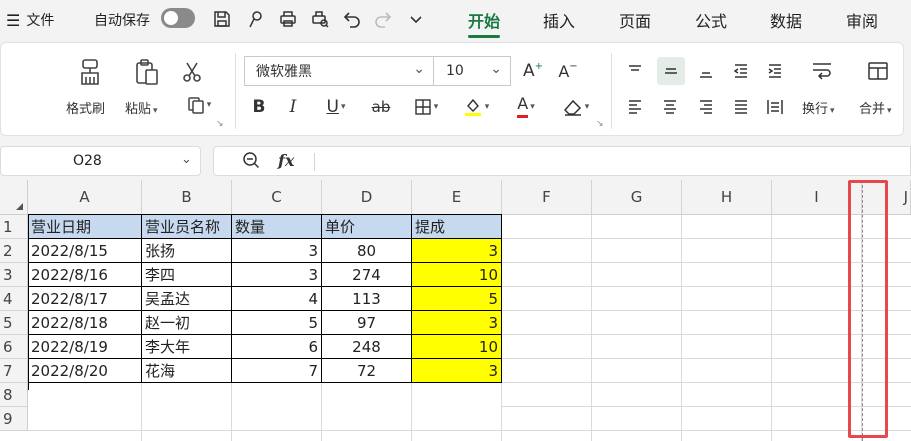 Image resolution: width=911 pixels, height=441 pixels. Describe the element at coordinates (352, 19) in the screenshot. I see `undo-icon` at that location.